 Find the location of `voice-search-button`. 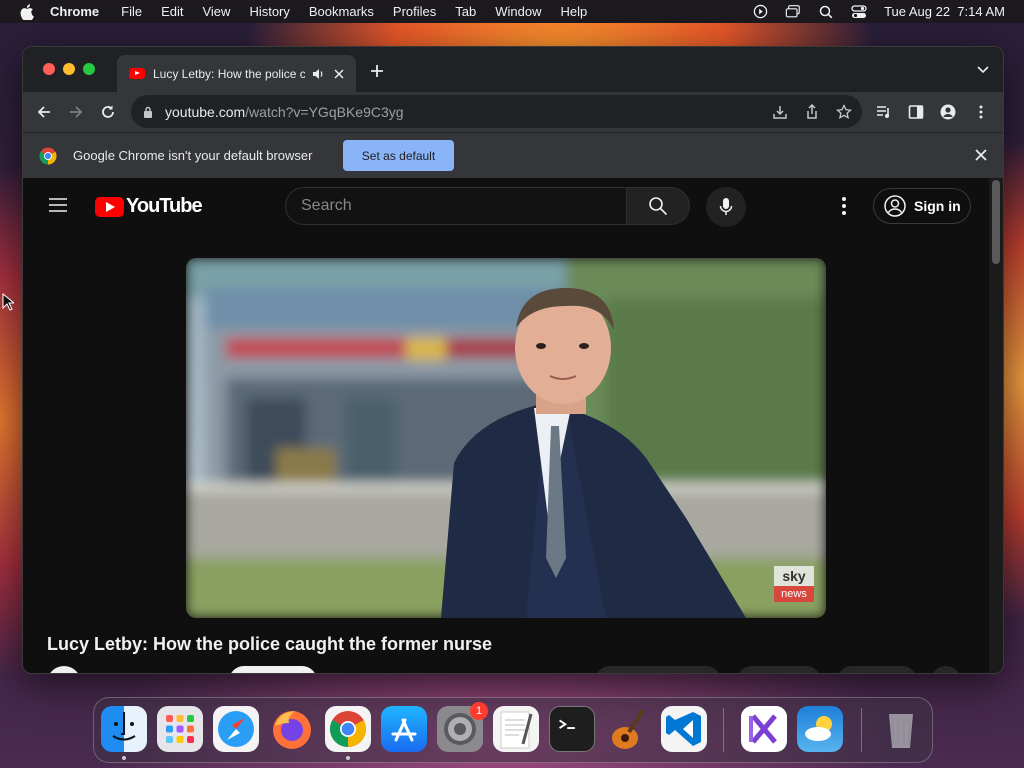

voice-search-button is located at coordinates (726, 207).